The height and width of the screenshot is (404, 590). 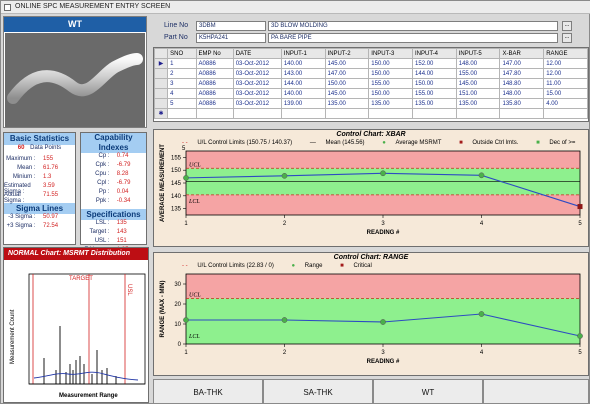 I want to click on col-header: X-BAR, so click(x=522, y=53).